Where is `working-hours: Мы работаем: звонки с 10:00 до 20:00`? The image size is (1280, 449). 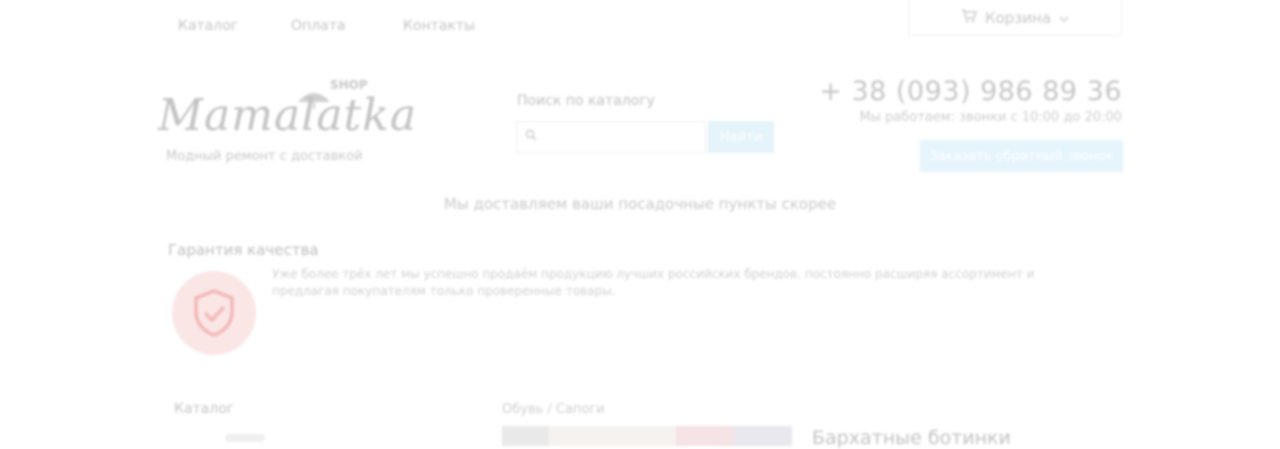 working-hours: Мы работаем: звонки с 10:00 до 20:00 is located at coordinates (990, 117).